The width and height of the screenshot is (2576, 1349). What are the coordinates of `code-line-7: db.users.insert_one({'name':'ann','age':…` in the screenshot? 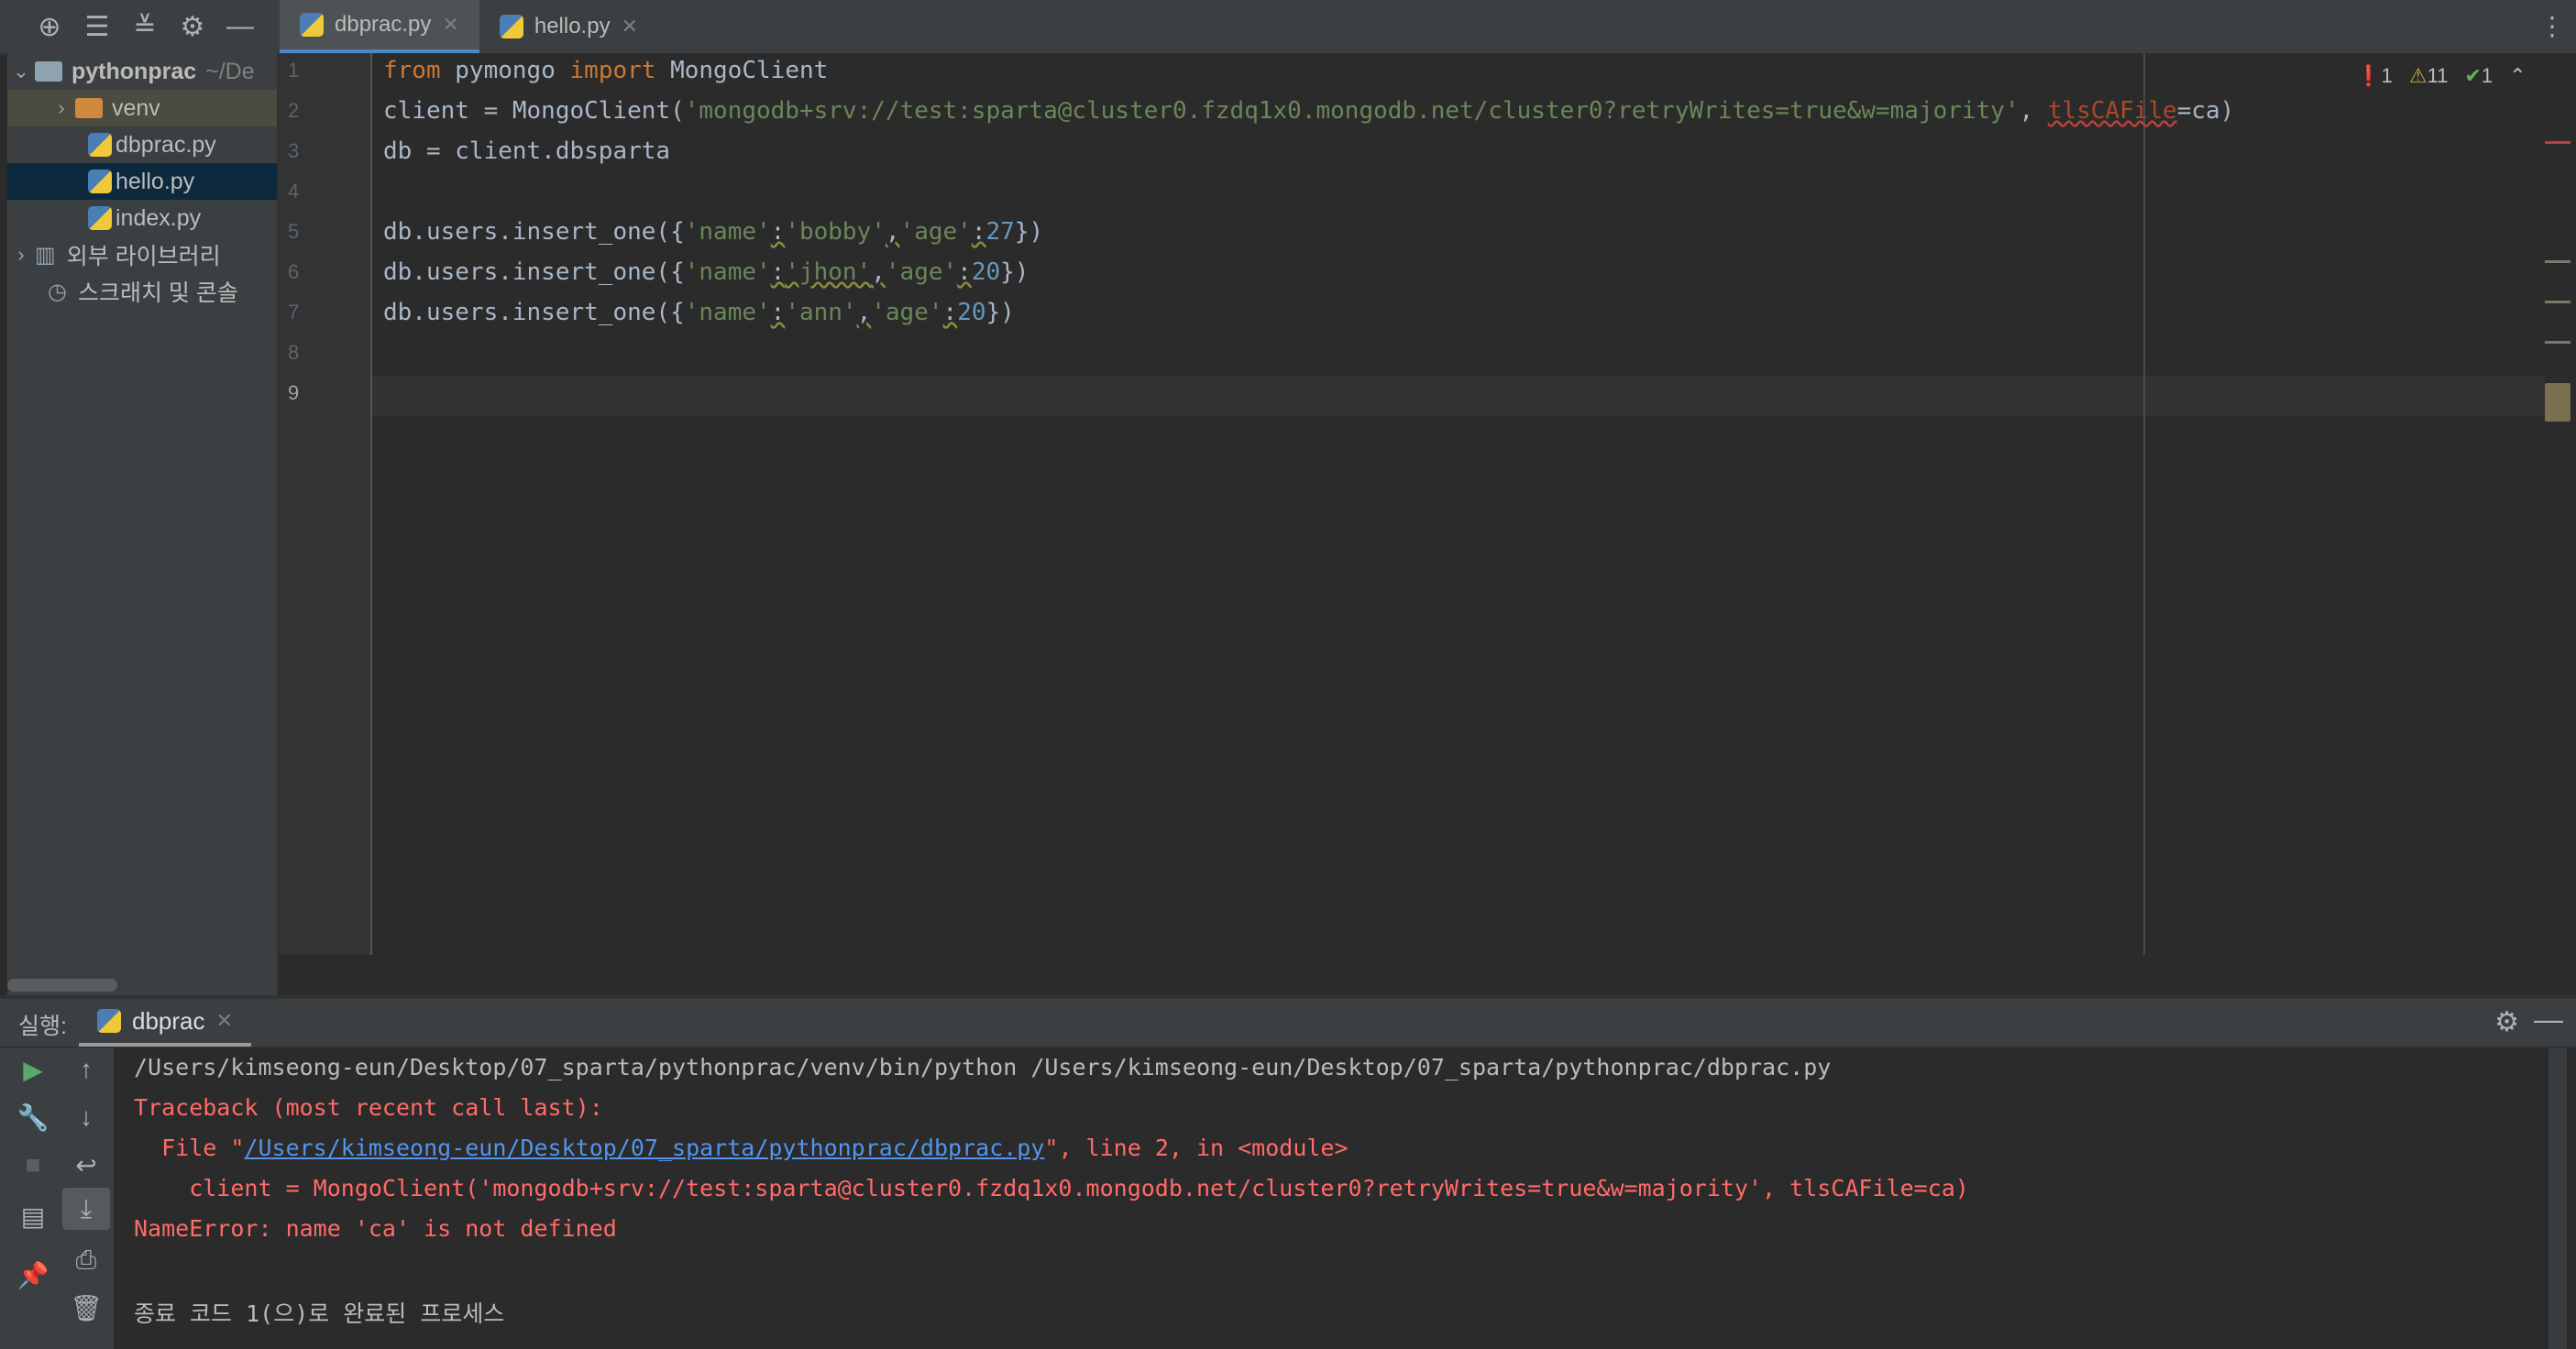 It's located at (699, 312).